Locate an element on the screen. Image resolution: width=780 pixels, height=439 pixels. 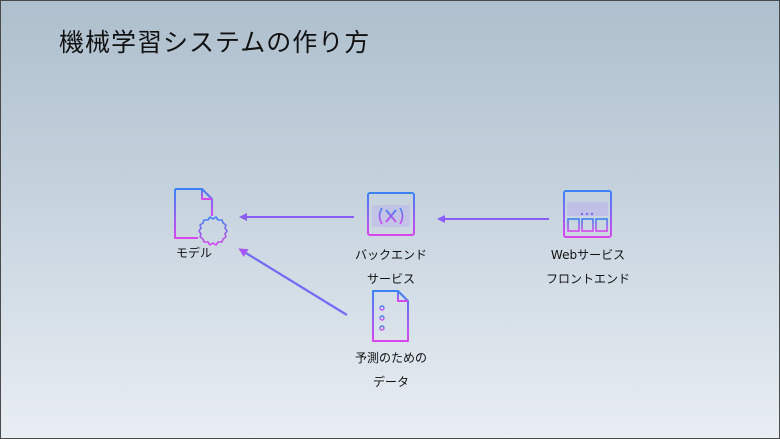
backend-label-line1: バックエンド is located at coordinates (390, 255).